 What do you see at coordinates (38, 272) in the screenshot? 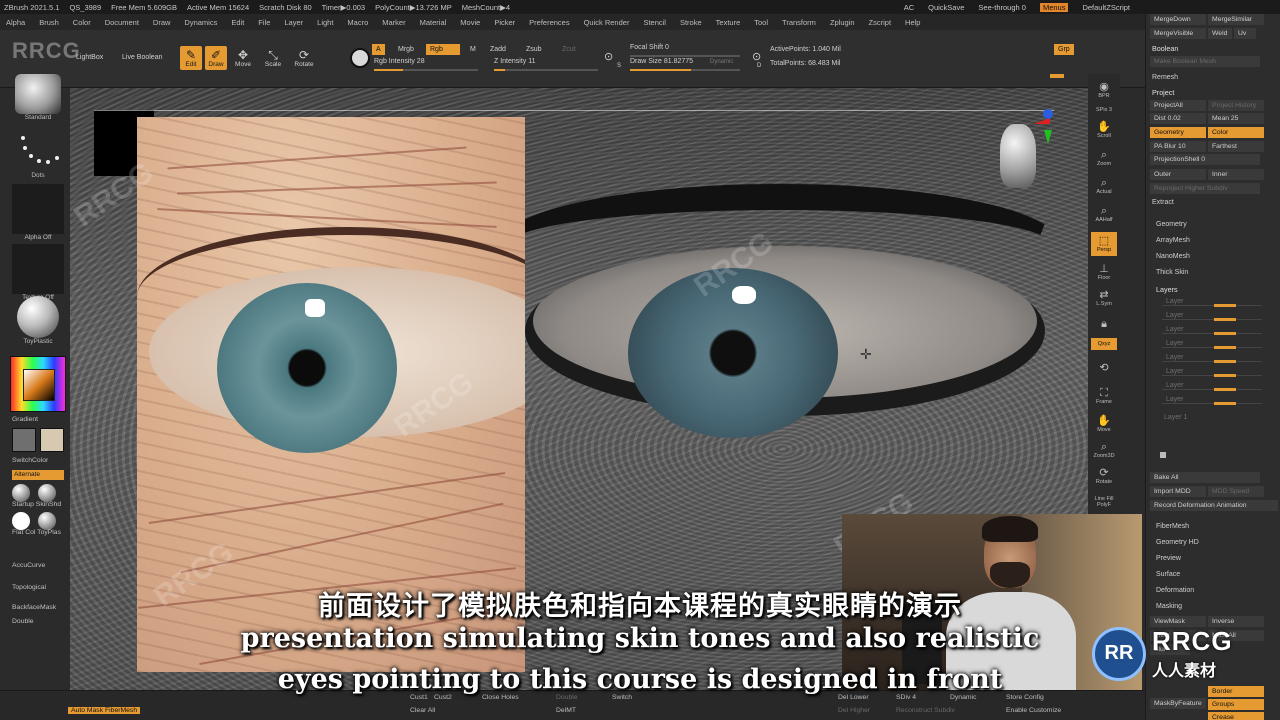
I see `texture-selector: Texture Off` at bounding box center [38, 272].